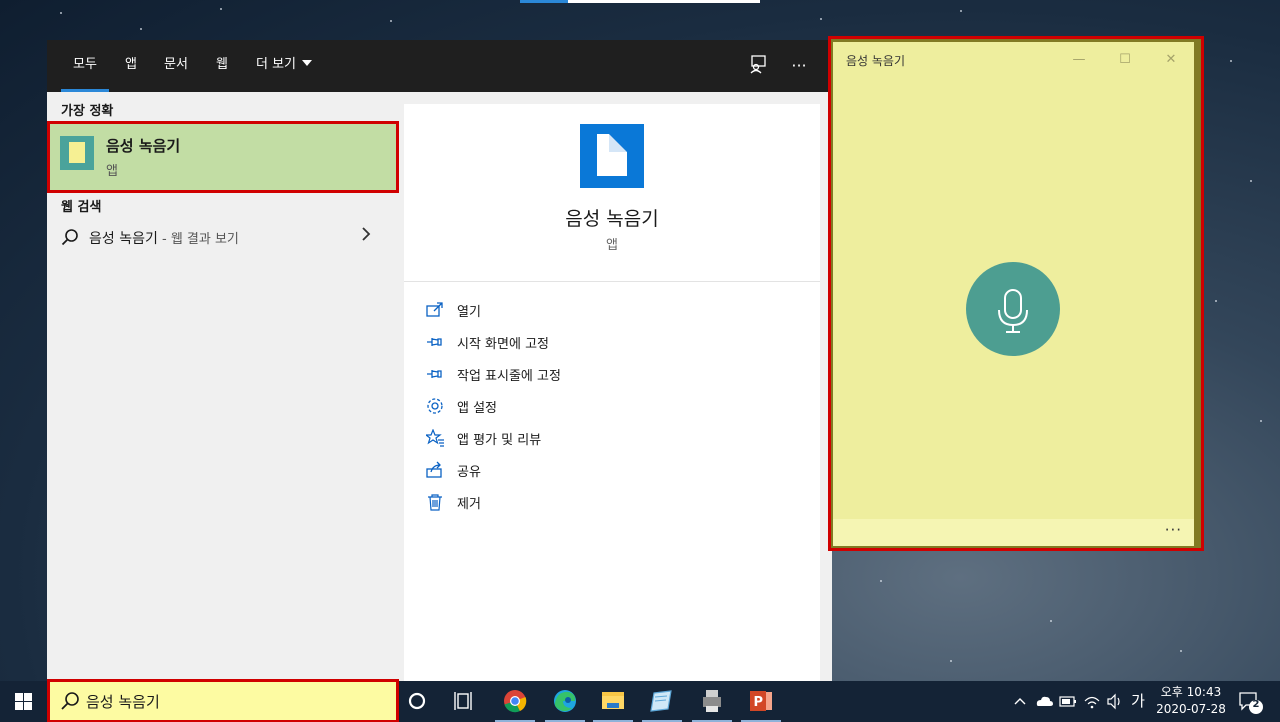  I want to click on action-label: 제거, so click(469, 504).